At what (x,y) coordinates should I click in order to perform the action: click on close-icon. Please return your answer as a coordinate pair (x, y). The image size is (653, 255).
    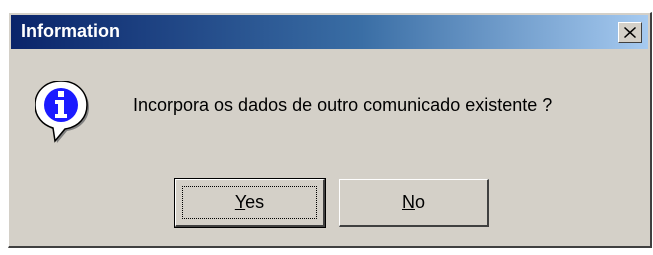
    Looking at the image, I should click on (630, 32).